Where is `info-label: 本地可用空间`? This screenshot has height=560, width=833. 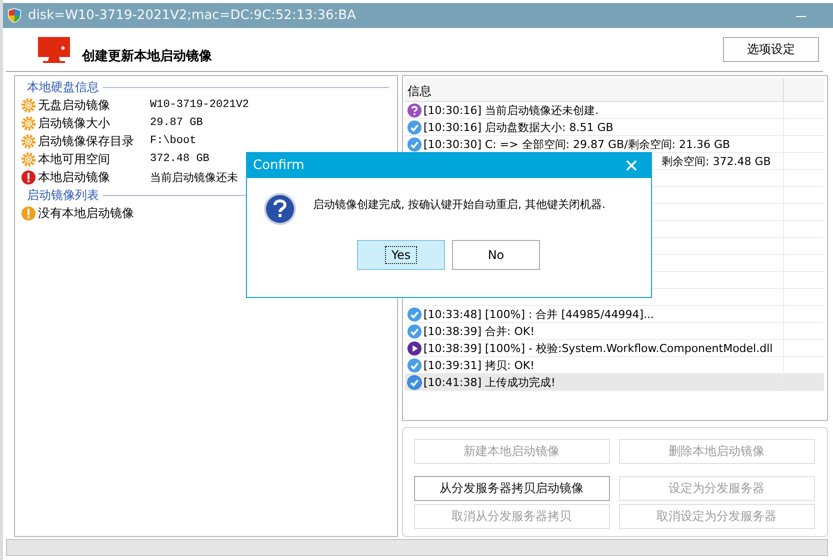 info-label: 本地可用空间 is located at coordinates (74, 159).